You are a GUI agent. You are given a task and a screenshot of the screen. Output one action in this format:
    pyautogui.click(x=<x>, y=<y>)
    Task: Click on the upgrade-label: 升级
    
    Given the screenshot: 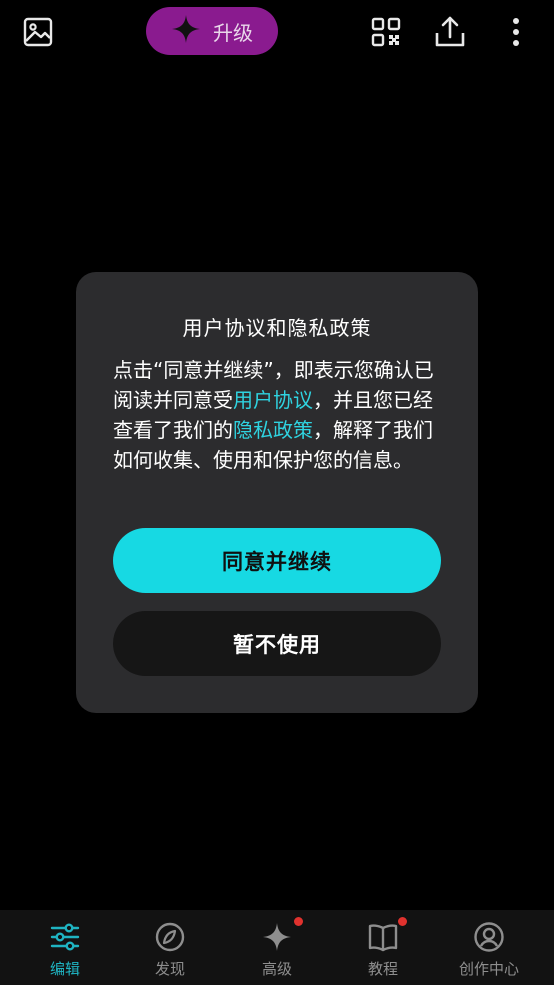 What is the action you would take?
    pyautogui.click(x=233, y=32)
    